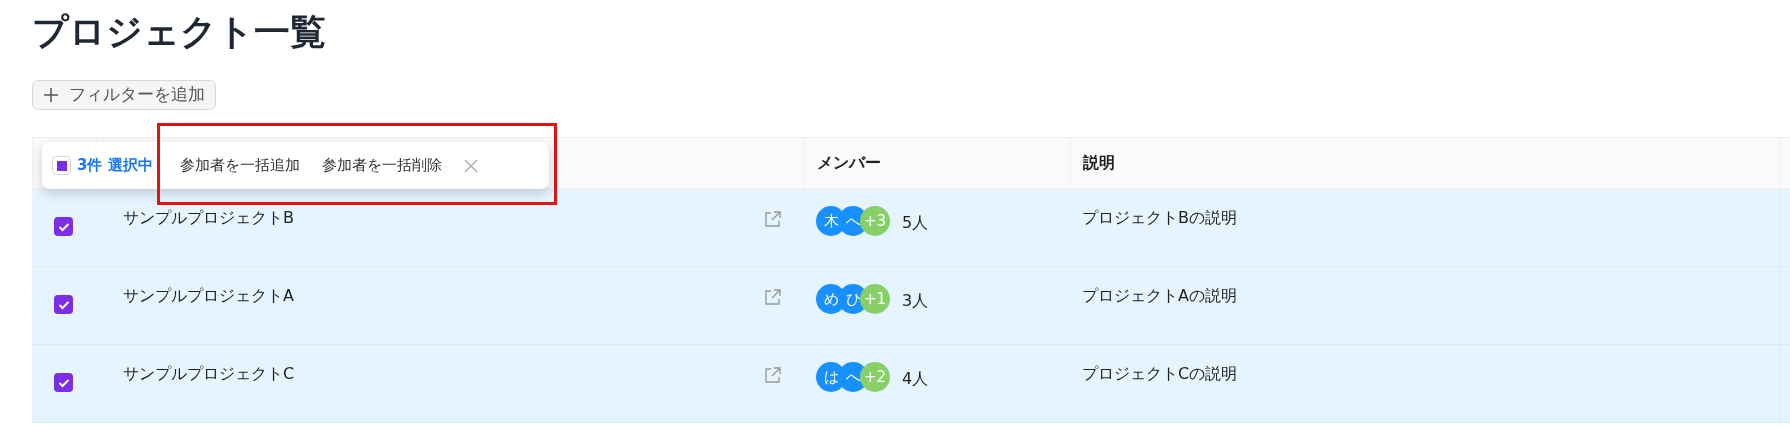  Describe the element at coordinates (915, 301) in the screenshot. I see `member-count: 3人` at that location.